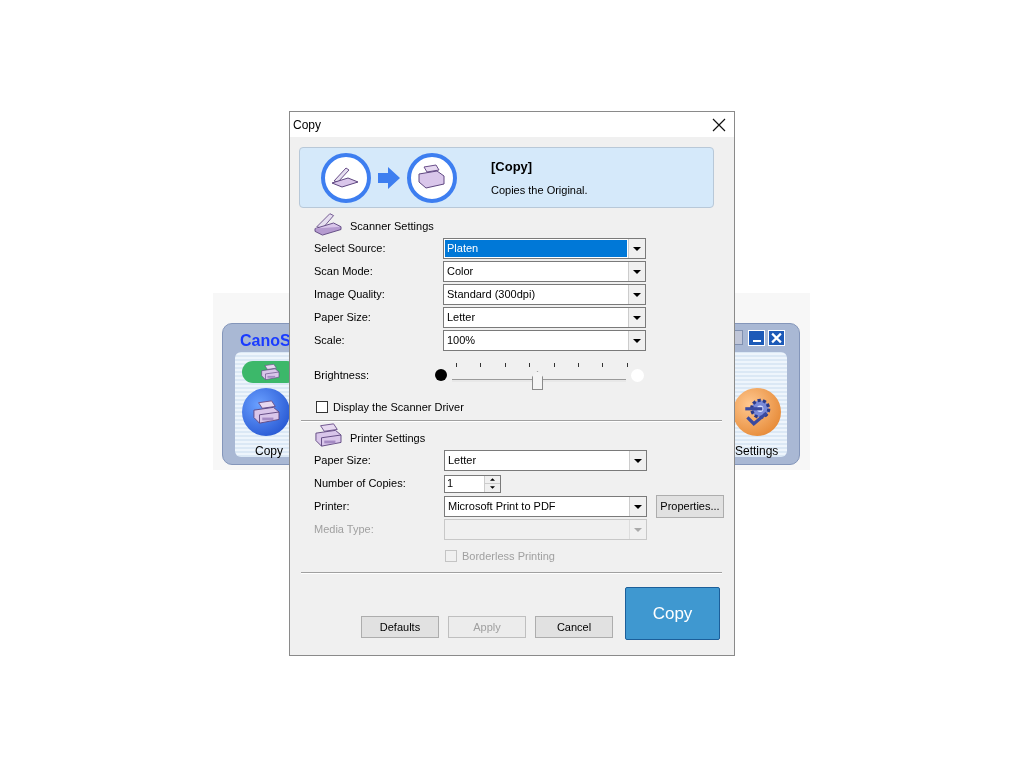 This screenshot has width=1025, height=769. What do you see at coordinates (460, 272) in the screenshot?
I see `field-value: Color` at bounding box center [460, 272].